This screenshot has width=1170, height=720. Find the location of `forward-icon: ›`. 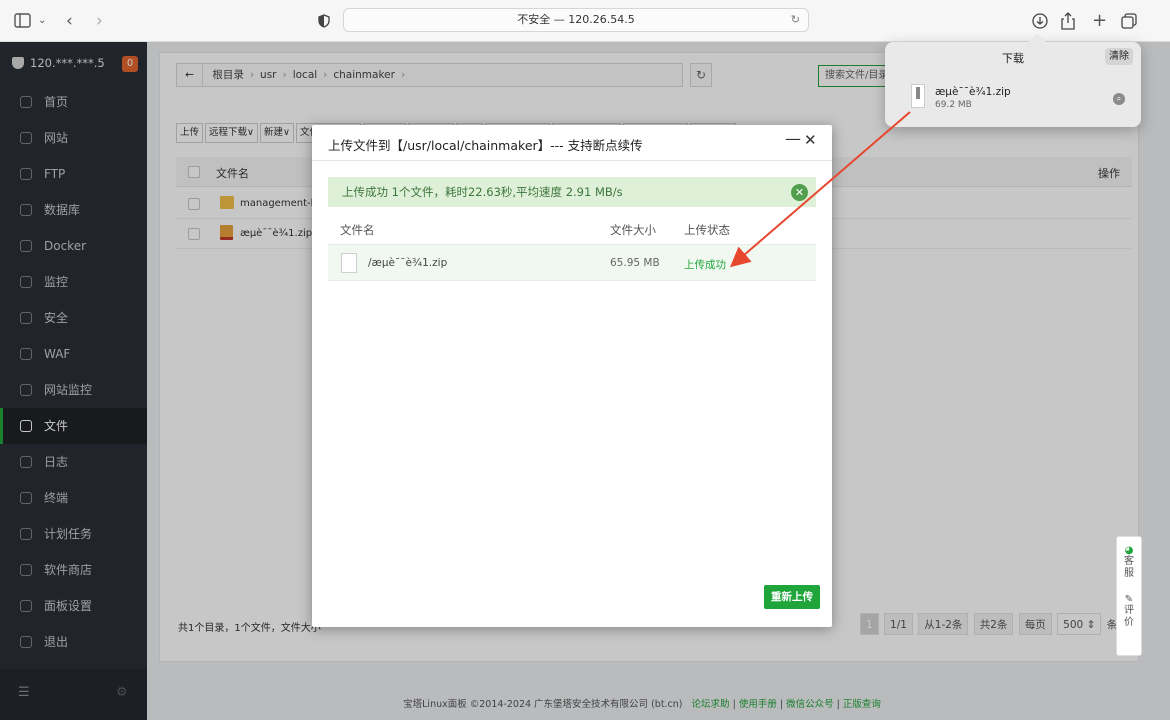

forward-icon: › is located at coordinates (99, 21).